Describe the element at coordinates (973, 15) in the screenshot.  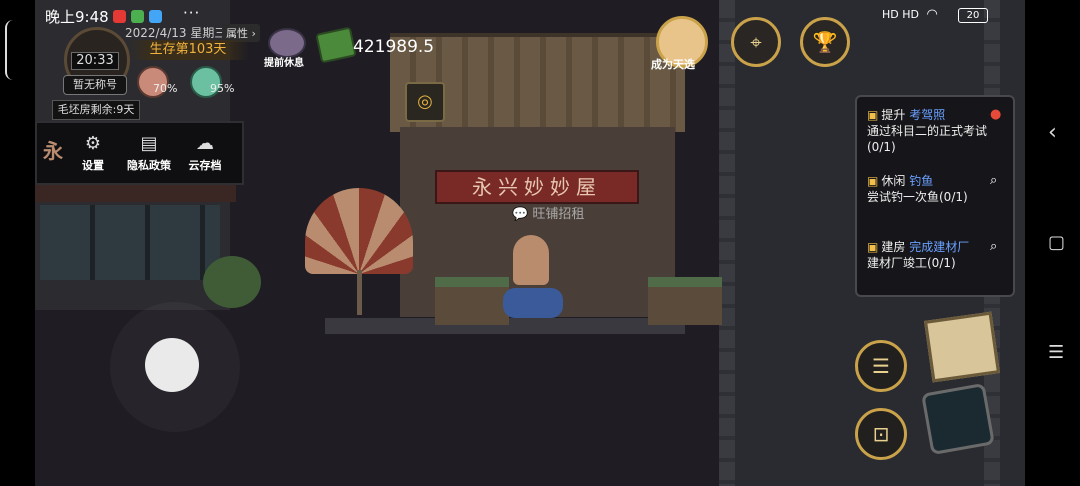
I see `battery-icon: 20` at that location.